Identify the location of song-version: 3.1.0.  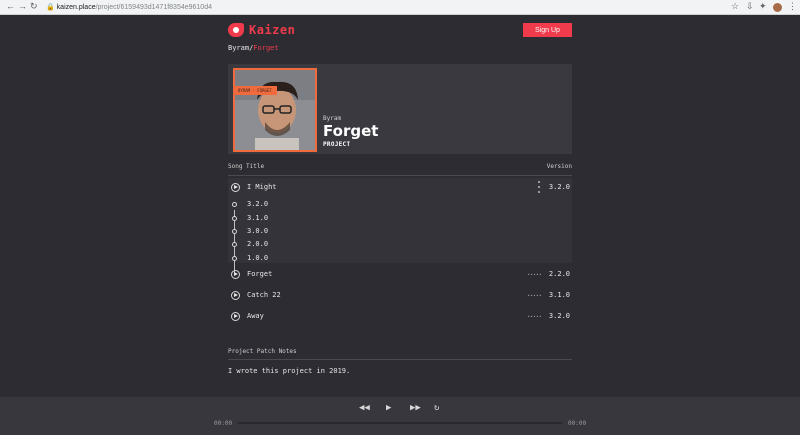
(559, 295).